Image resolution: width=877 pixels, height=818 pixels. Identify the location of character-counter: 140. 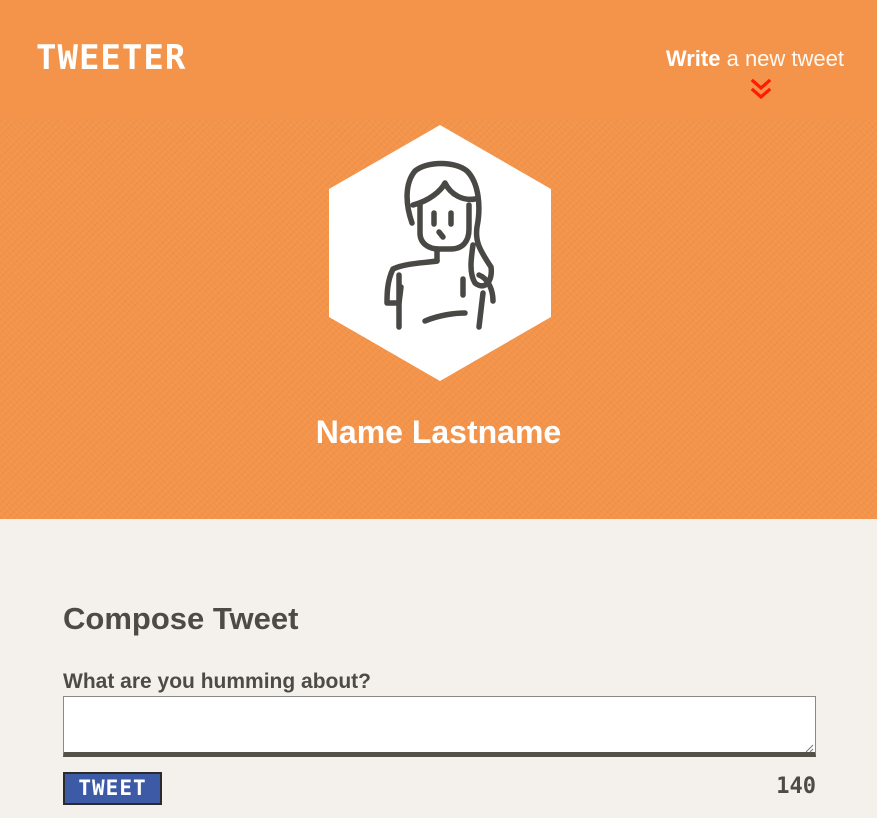
(796, 786).